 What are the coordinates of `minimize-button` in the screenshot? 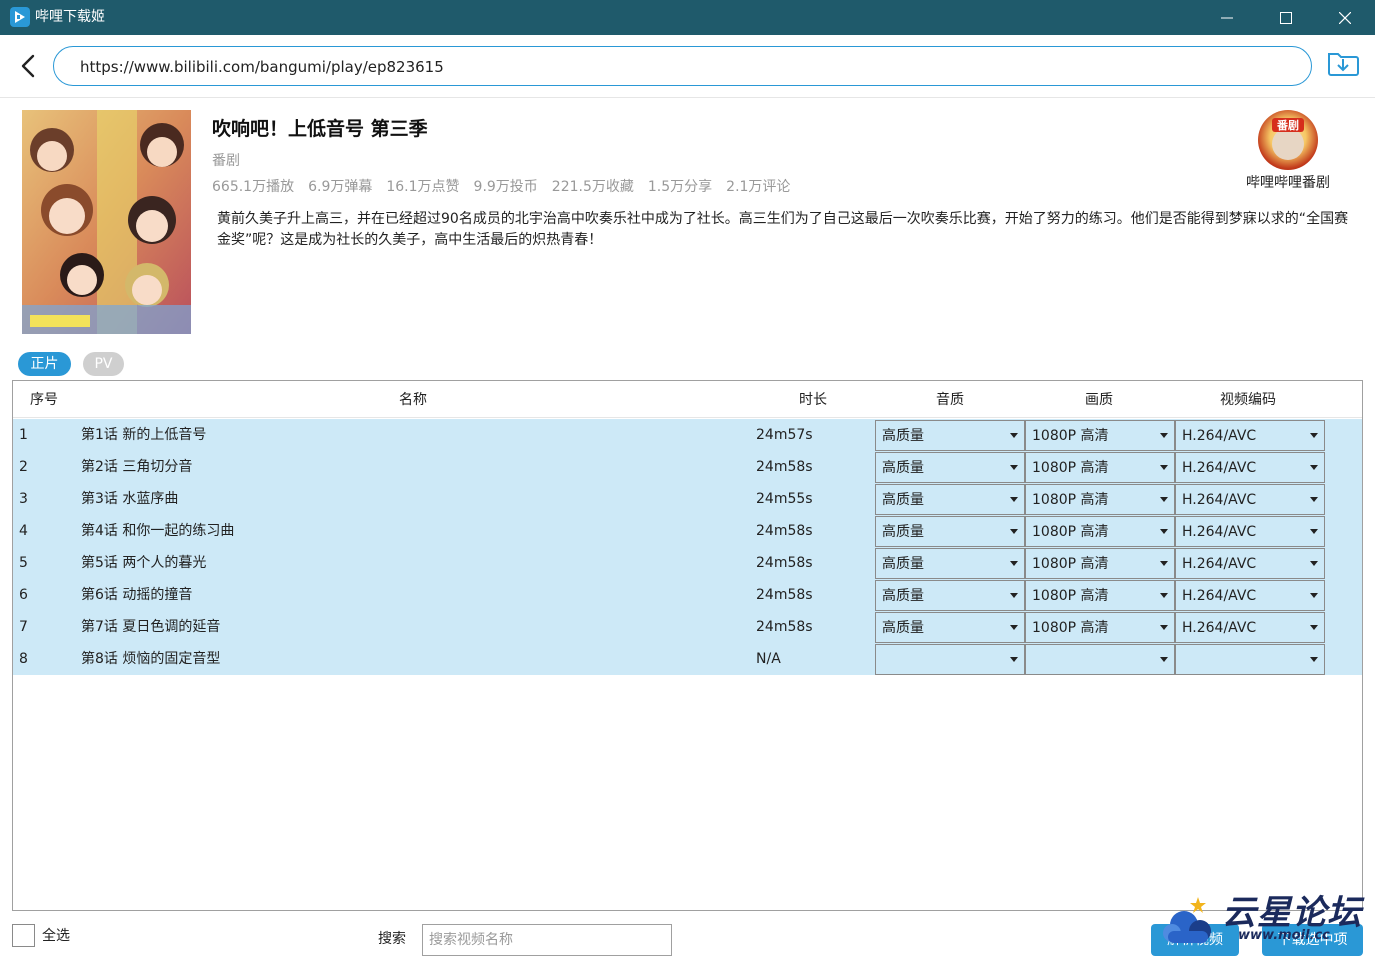 It's located at (1227, 17).